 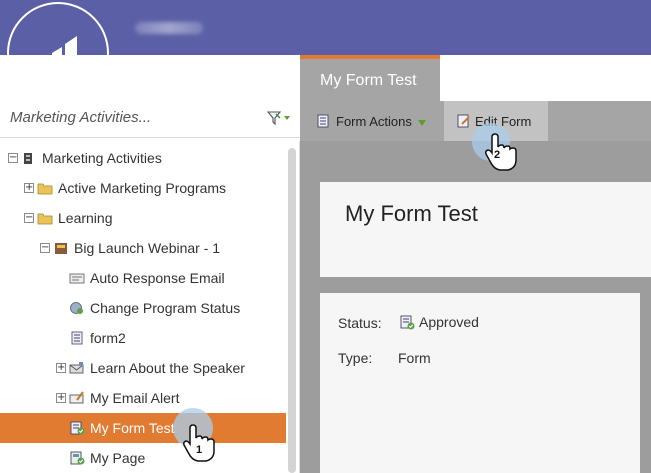 I want to click on type-value: Form, so click(x=414, y=358).